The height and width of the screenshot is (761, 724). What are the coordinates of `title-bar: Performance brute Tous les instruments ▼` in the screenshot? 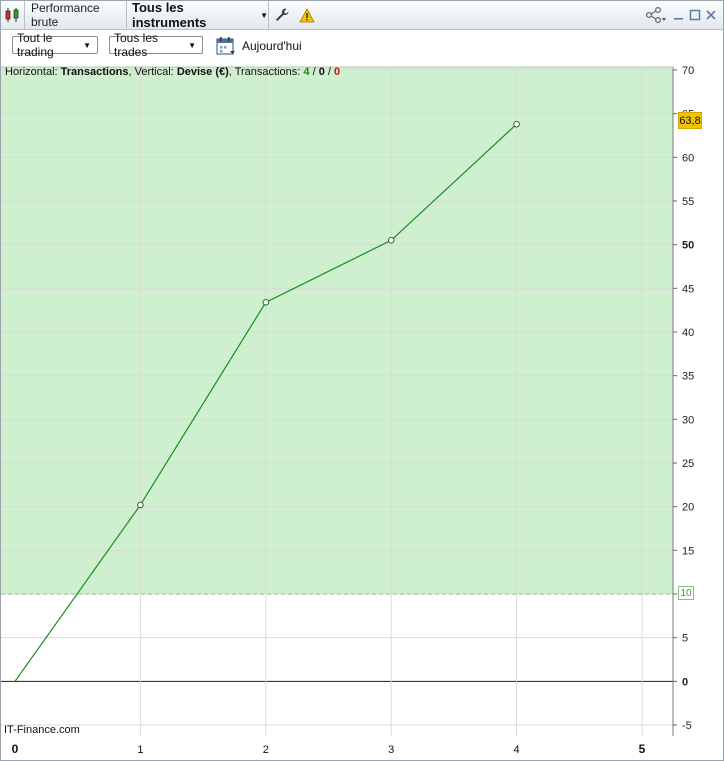 It's located at (362, 15).